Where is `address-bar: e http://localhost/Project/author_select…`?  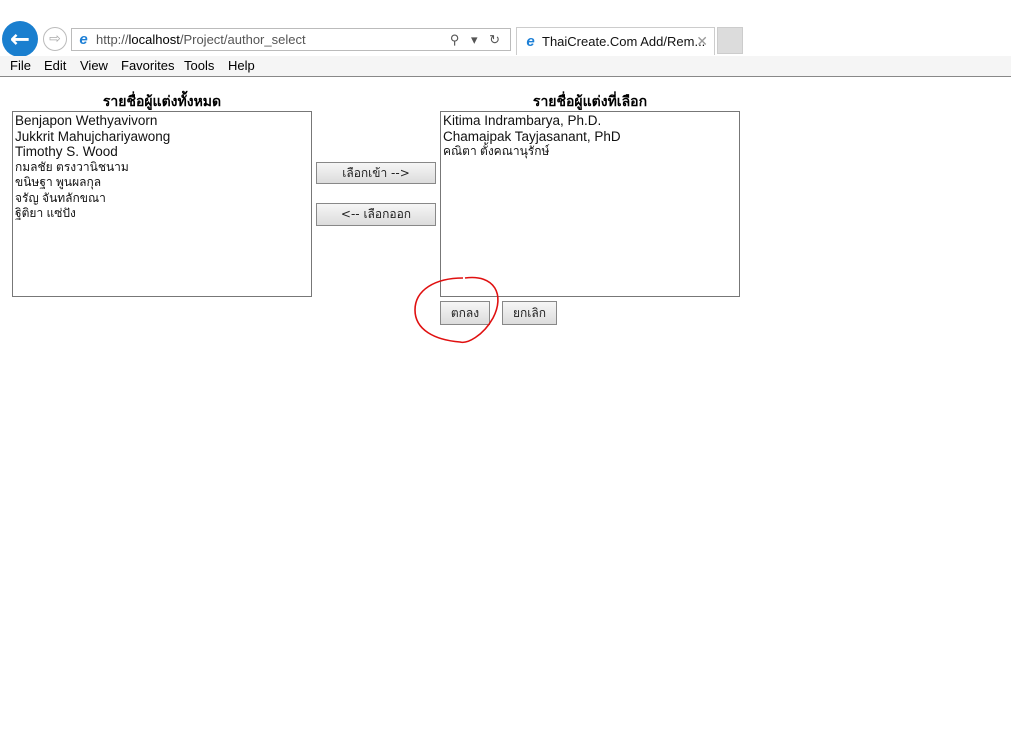 address-bar: e http://localhost/Project/author_select… is located at coordinates (291, 39).